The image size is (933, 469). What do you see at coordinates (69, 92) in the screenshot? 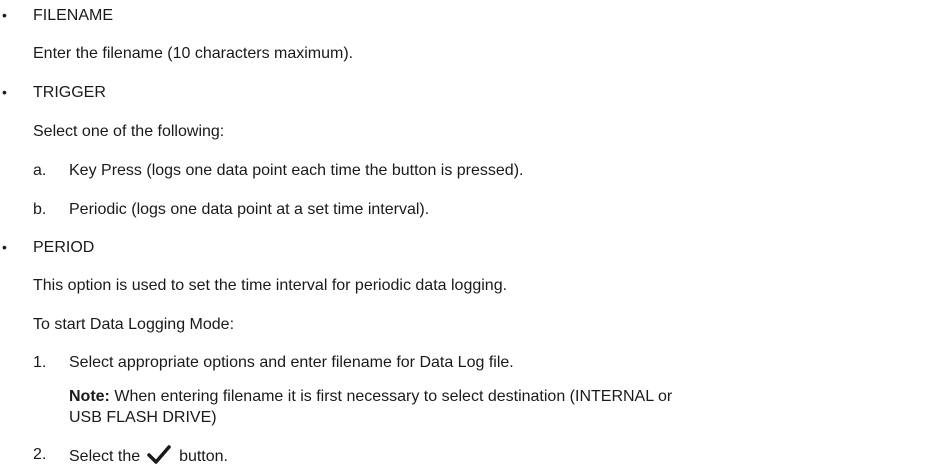
I see `heading-trigger: TRIGGER` at bounding box center [69, 92].